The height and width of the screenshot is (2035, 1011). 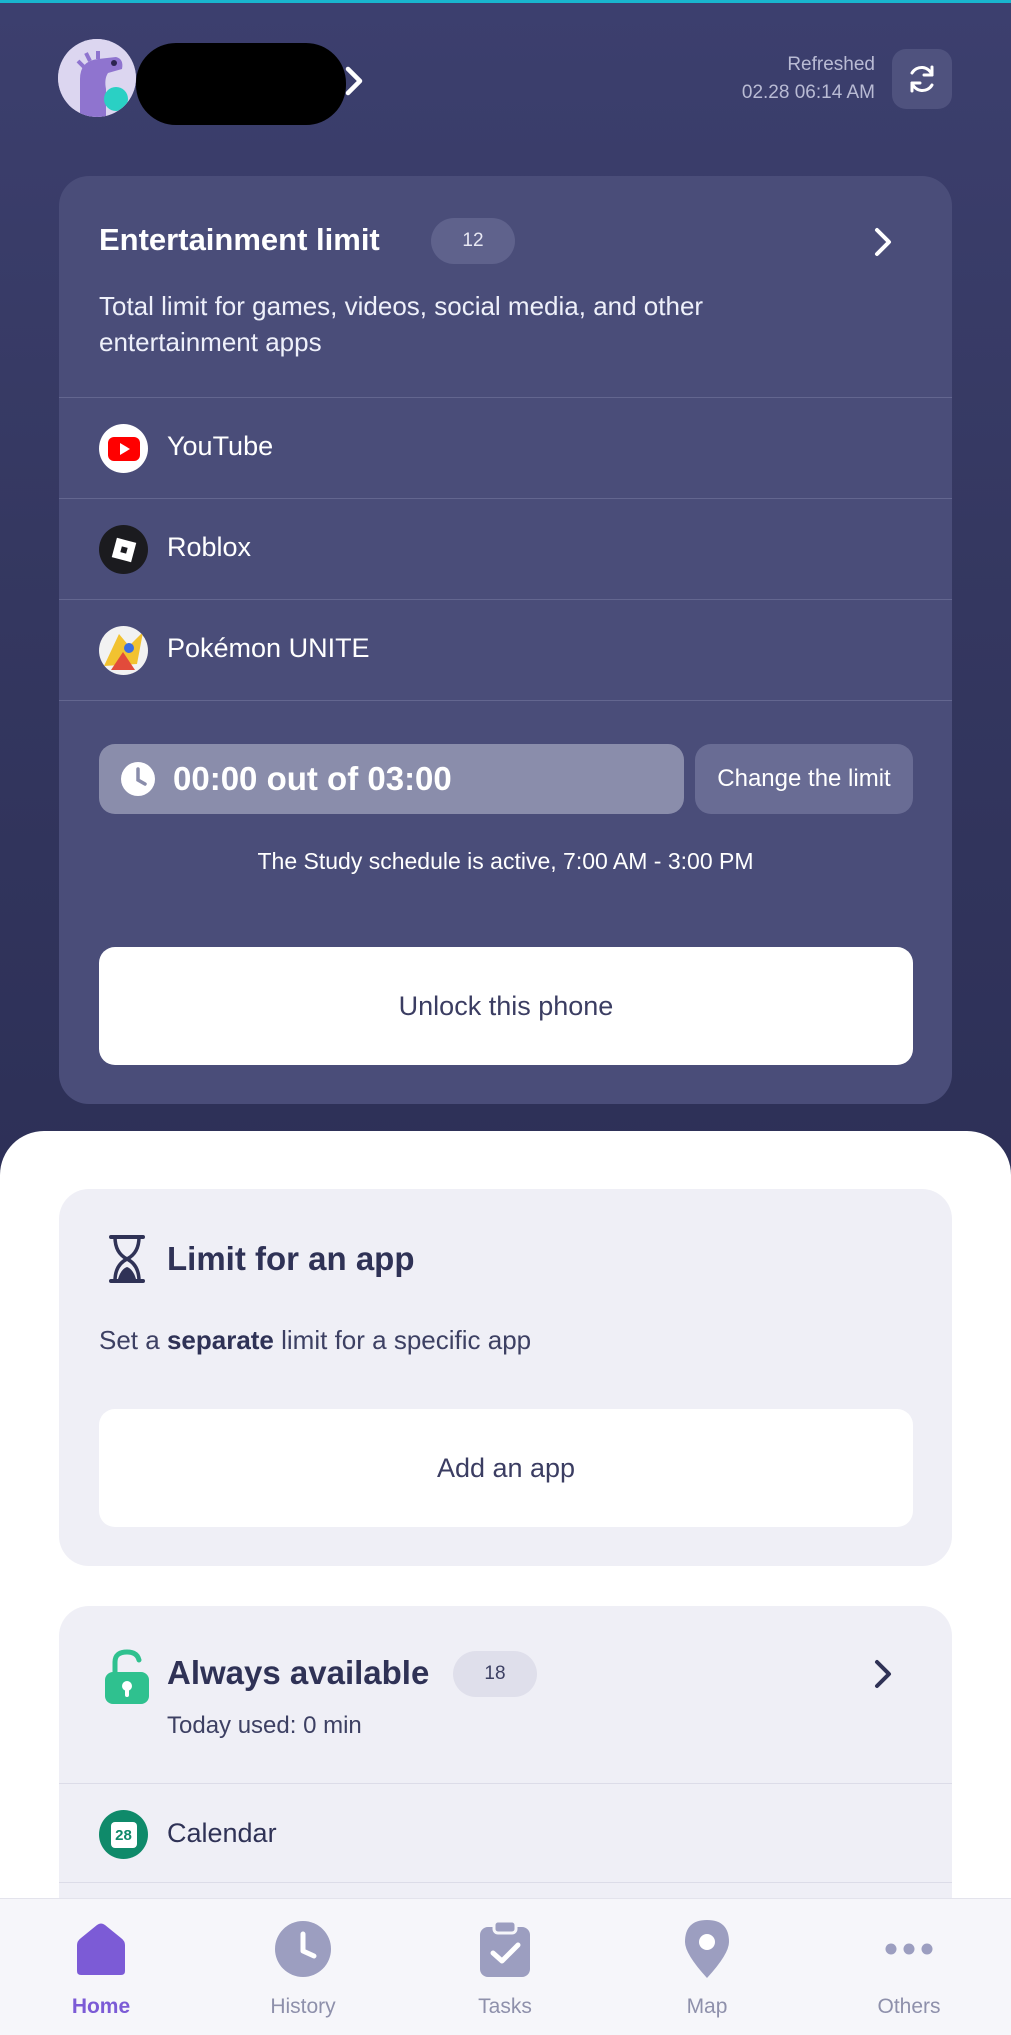 What do you see at coordinates (808, 79) in the screenshot?
I see `refreshed-status: Refreshed 02.28 06:14 AM` at bounding box center [808, 79].